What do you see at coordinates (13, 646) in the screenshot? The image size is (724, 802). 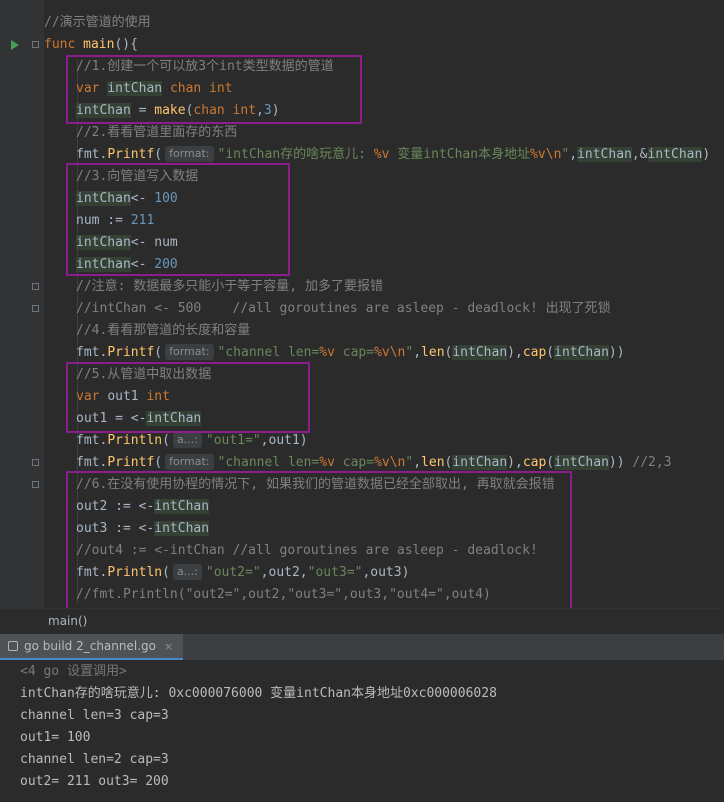 I see `go-file-icon` at bounding box center [13, 646].